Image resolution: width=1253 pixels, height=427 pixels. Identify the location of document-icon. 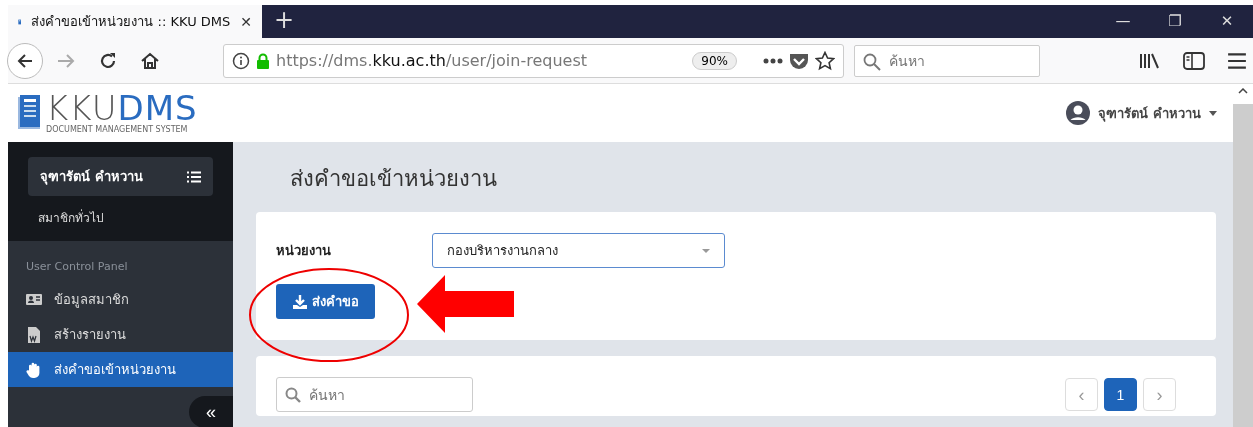
(34, 334).